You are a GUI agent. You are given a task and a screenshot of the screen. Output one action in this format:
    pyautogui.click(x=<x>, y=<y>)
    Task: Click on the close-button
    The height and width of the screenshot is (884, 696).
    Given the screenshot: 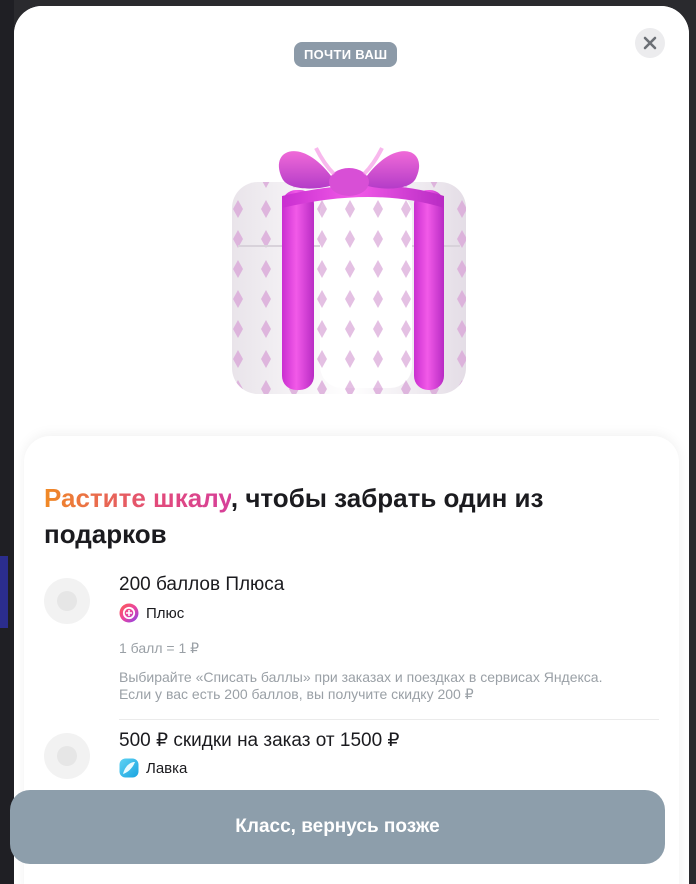 What is the action you would take?
    pyautogui.click(x=650, y=43)
    